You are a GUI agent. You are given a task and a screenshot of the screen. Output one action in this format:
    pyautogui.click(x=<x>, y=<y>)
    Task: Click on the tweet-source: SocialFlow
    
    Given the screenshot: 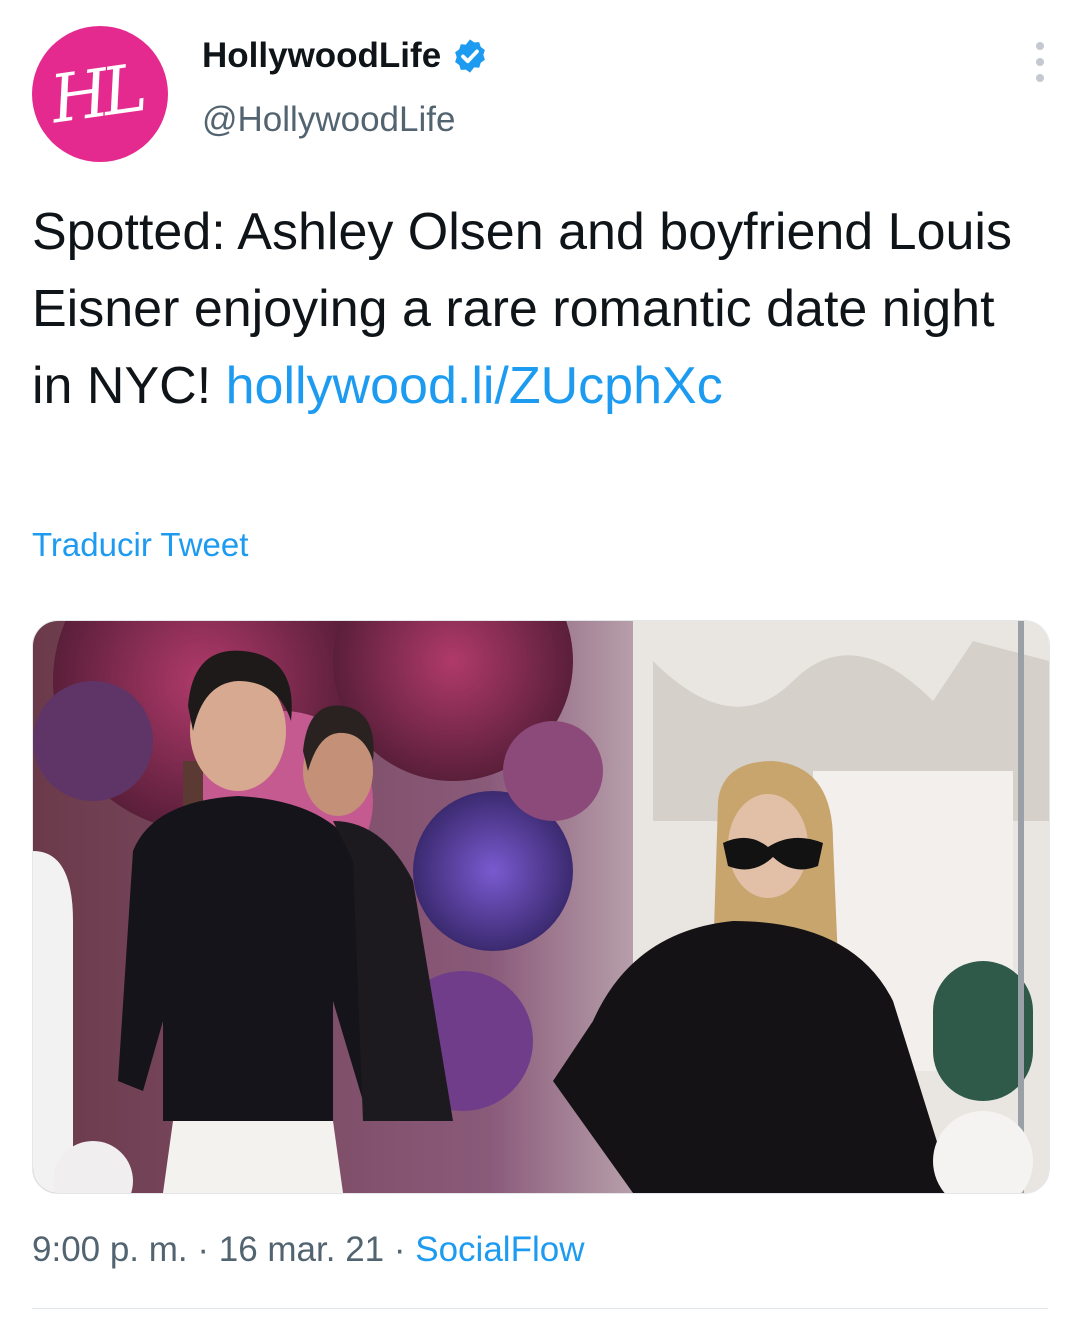 What is the action you would take?
    pyautogui.click(x=499, y=1249)
    